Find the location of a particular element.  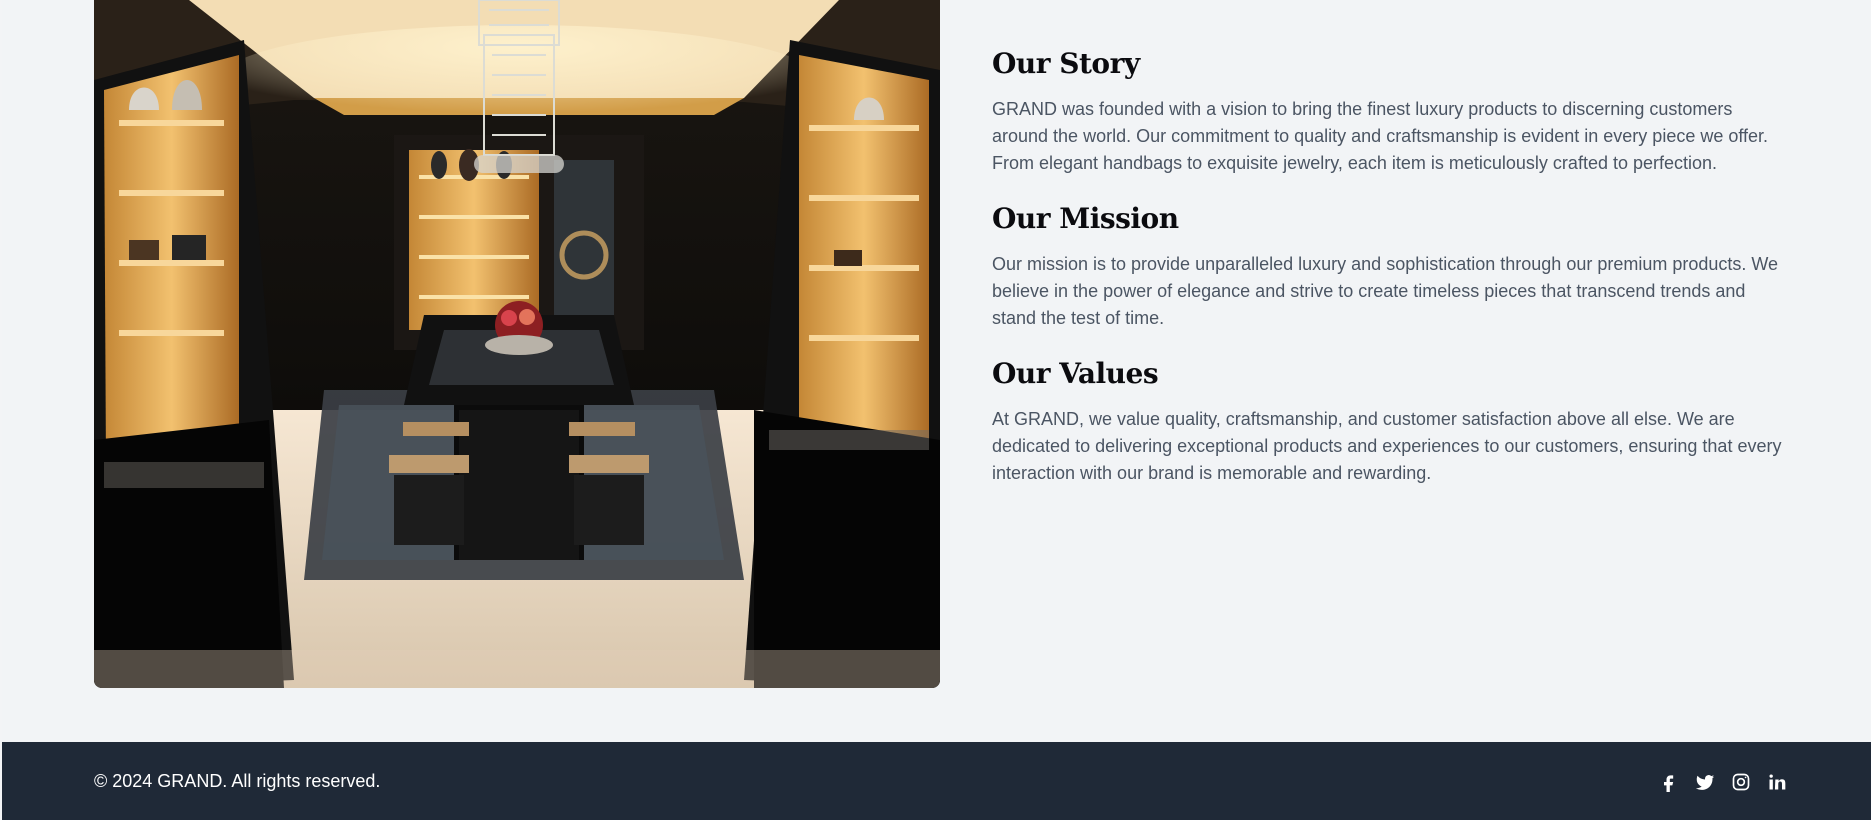

facebook-icon is located at coordinates (1669, 783).